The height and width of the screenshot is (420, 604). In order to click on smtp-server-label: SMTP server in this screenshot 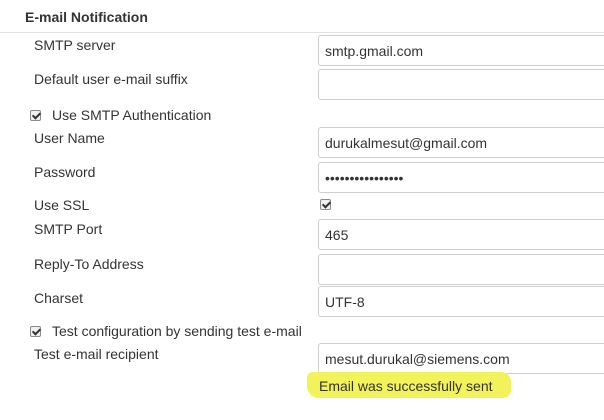, I will do `click(75, 45)`.